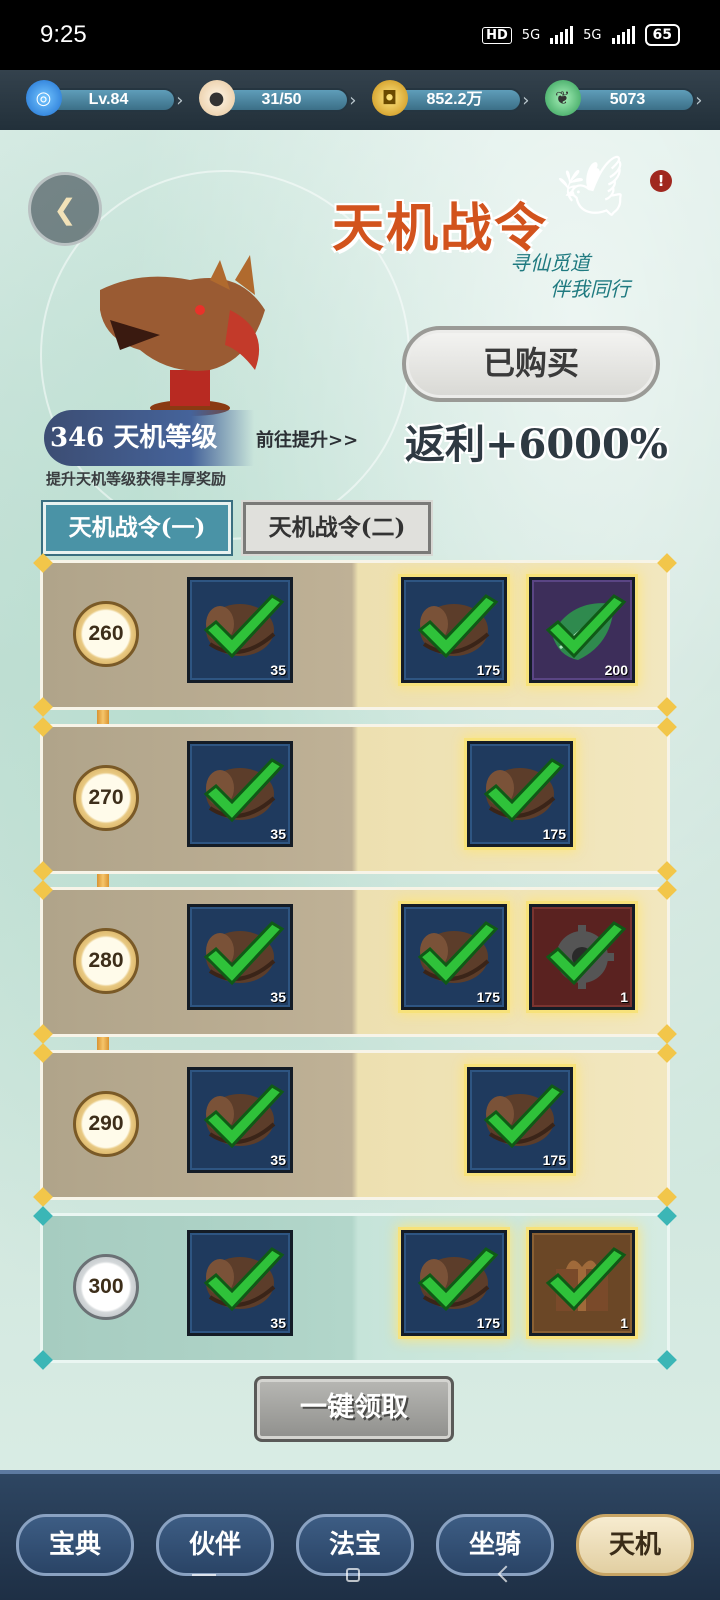 This screenshot has width=720, height=1600. I want to click on menu-icon, so click(204, 1575).